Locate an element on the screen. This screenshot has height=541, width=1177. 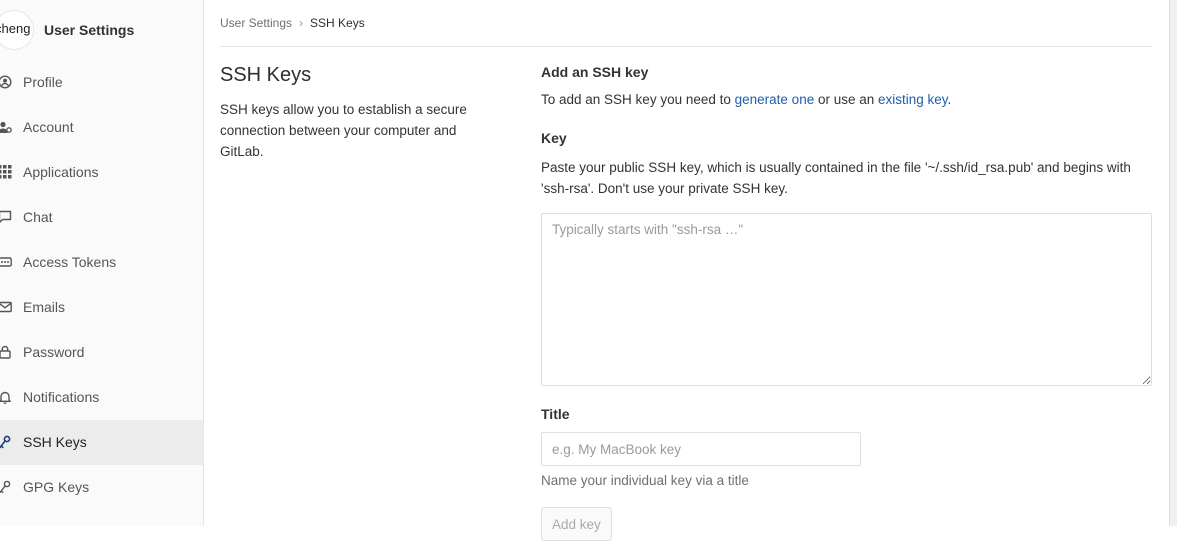
sidebar-item-applications: Applications is located at coordinates (101, 172).